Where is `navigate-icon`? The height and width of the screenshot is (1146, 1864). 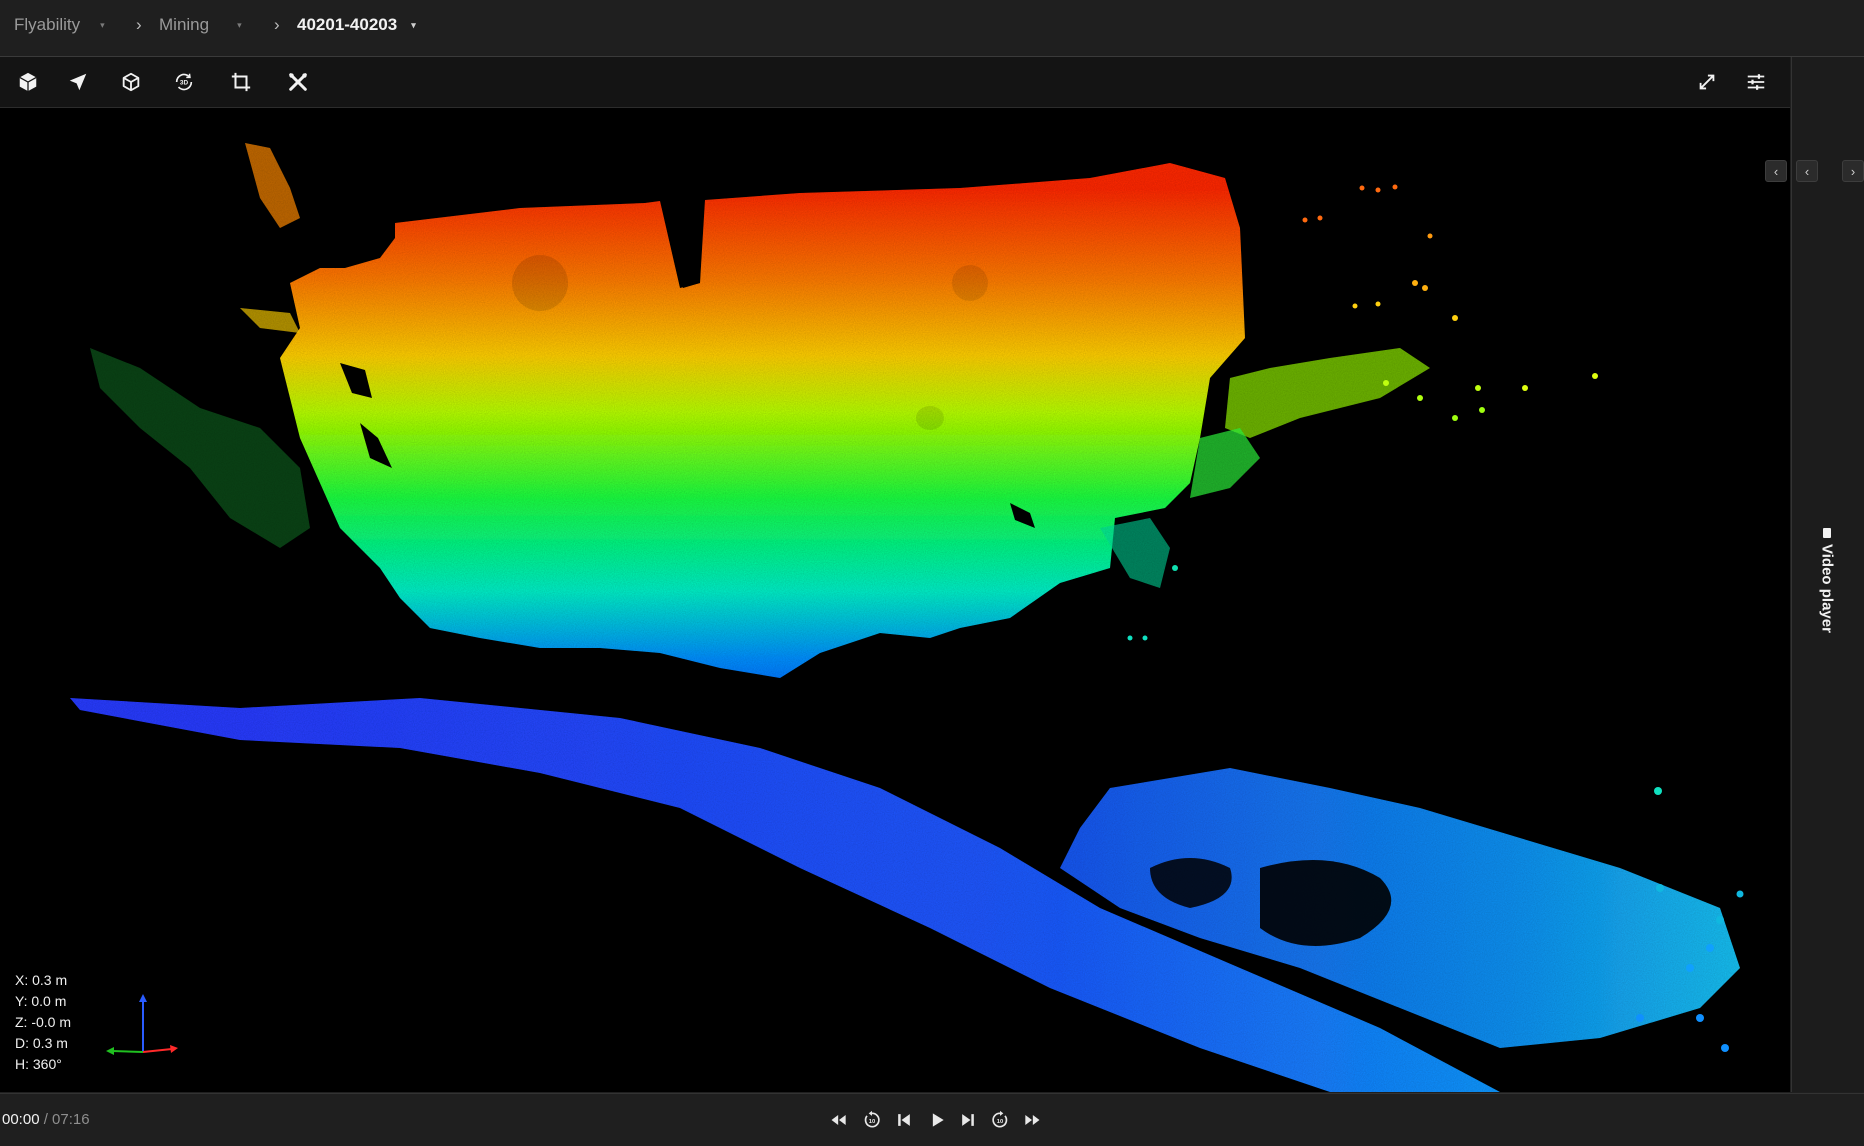 navigate-icon is located at coordinates (78, 82).